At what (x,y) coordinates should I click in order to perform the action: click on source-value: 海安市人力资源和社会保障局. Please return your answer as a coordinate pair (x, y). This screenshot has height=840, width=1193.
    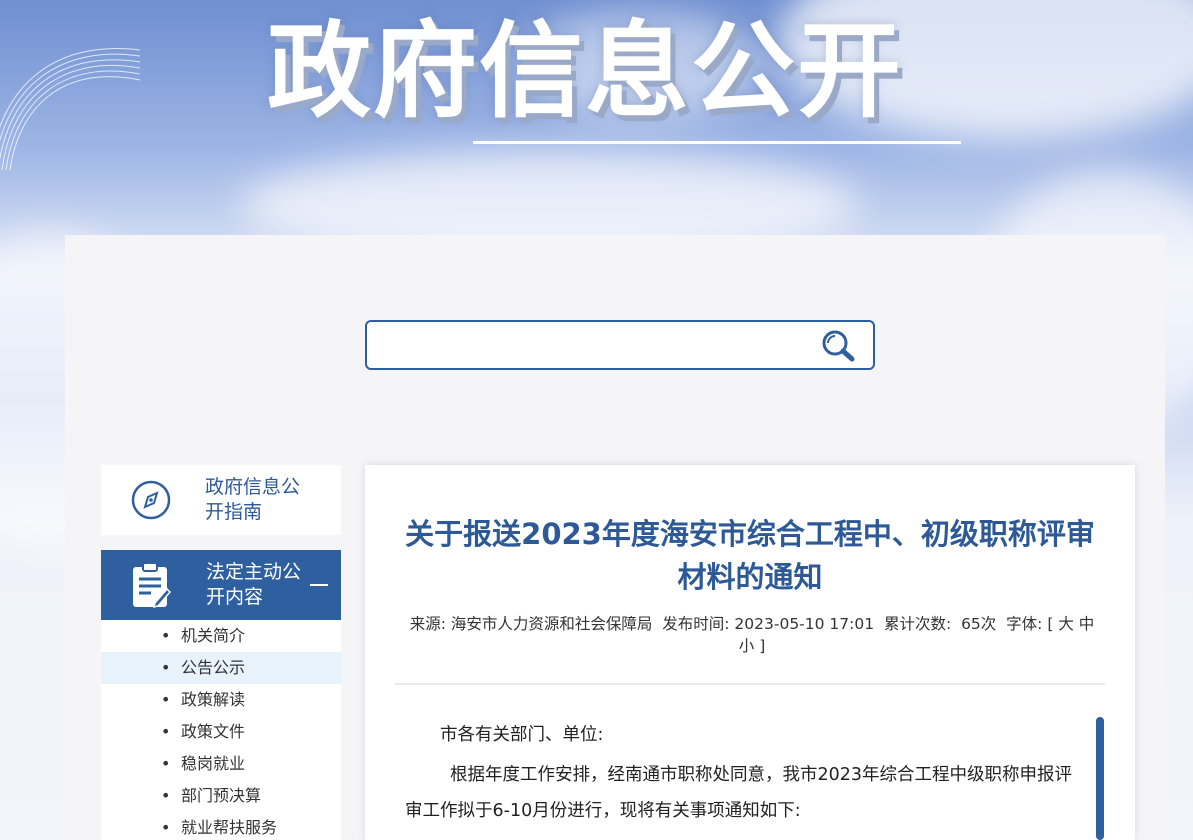
    Looking at the image, I should click on (551, 624).